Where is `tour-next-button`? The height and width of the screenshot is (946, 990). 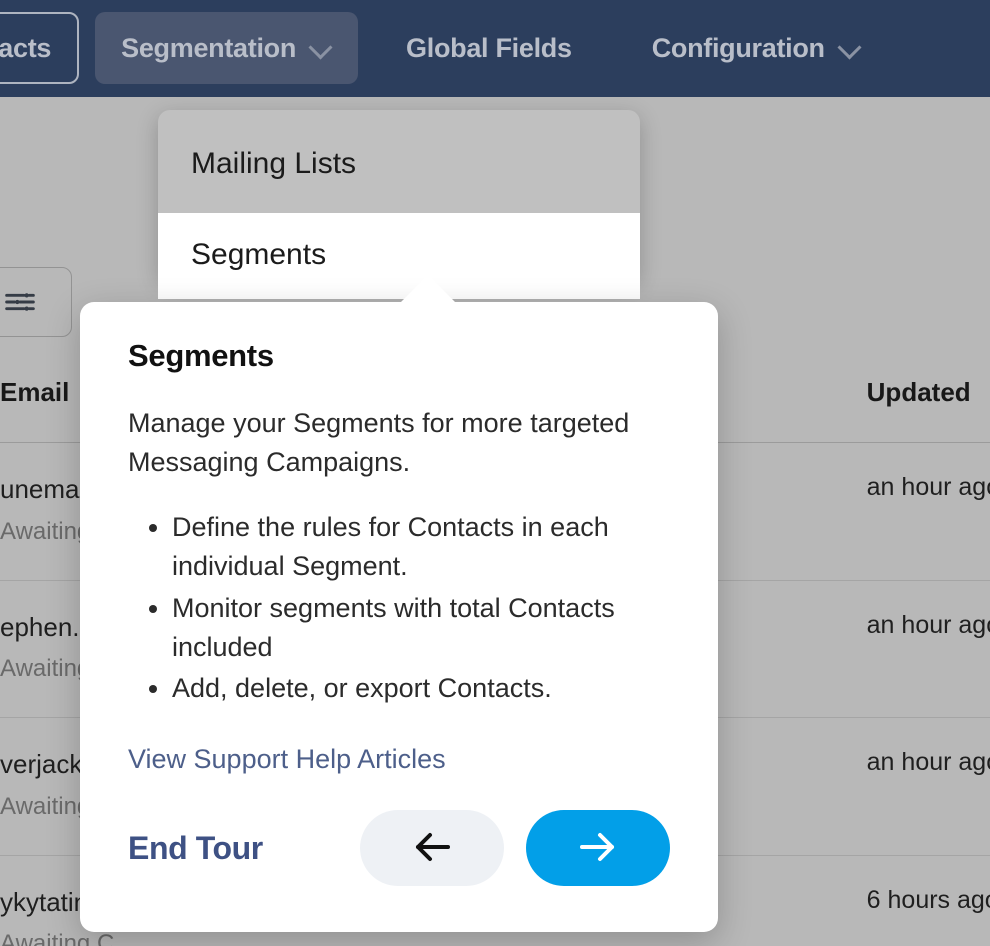 tour-next-button is located at coordinates (598, 848).